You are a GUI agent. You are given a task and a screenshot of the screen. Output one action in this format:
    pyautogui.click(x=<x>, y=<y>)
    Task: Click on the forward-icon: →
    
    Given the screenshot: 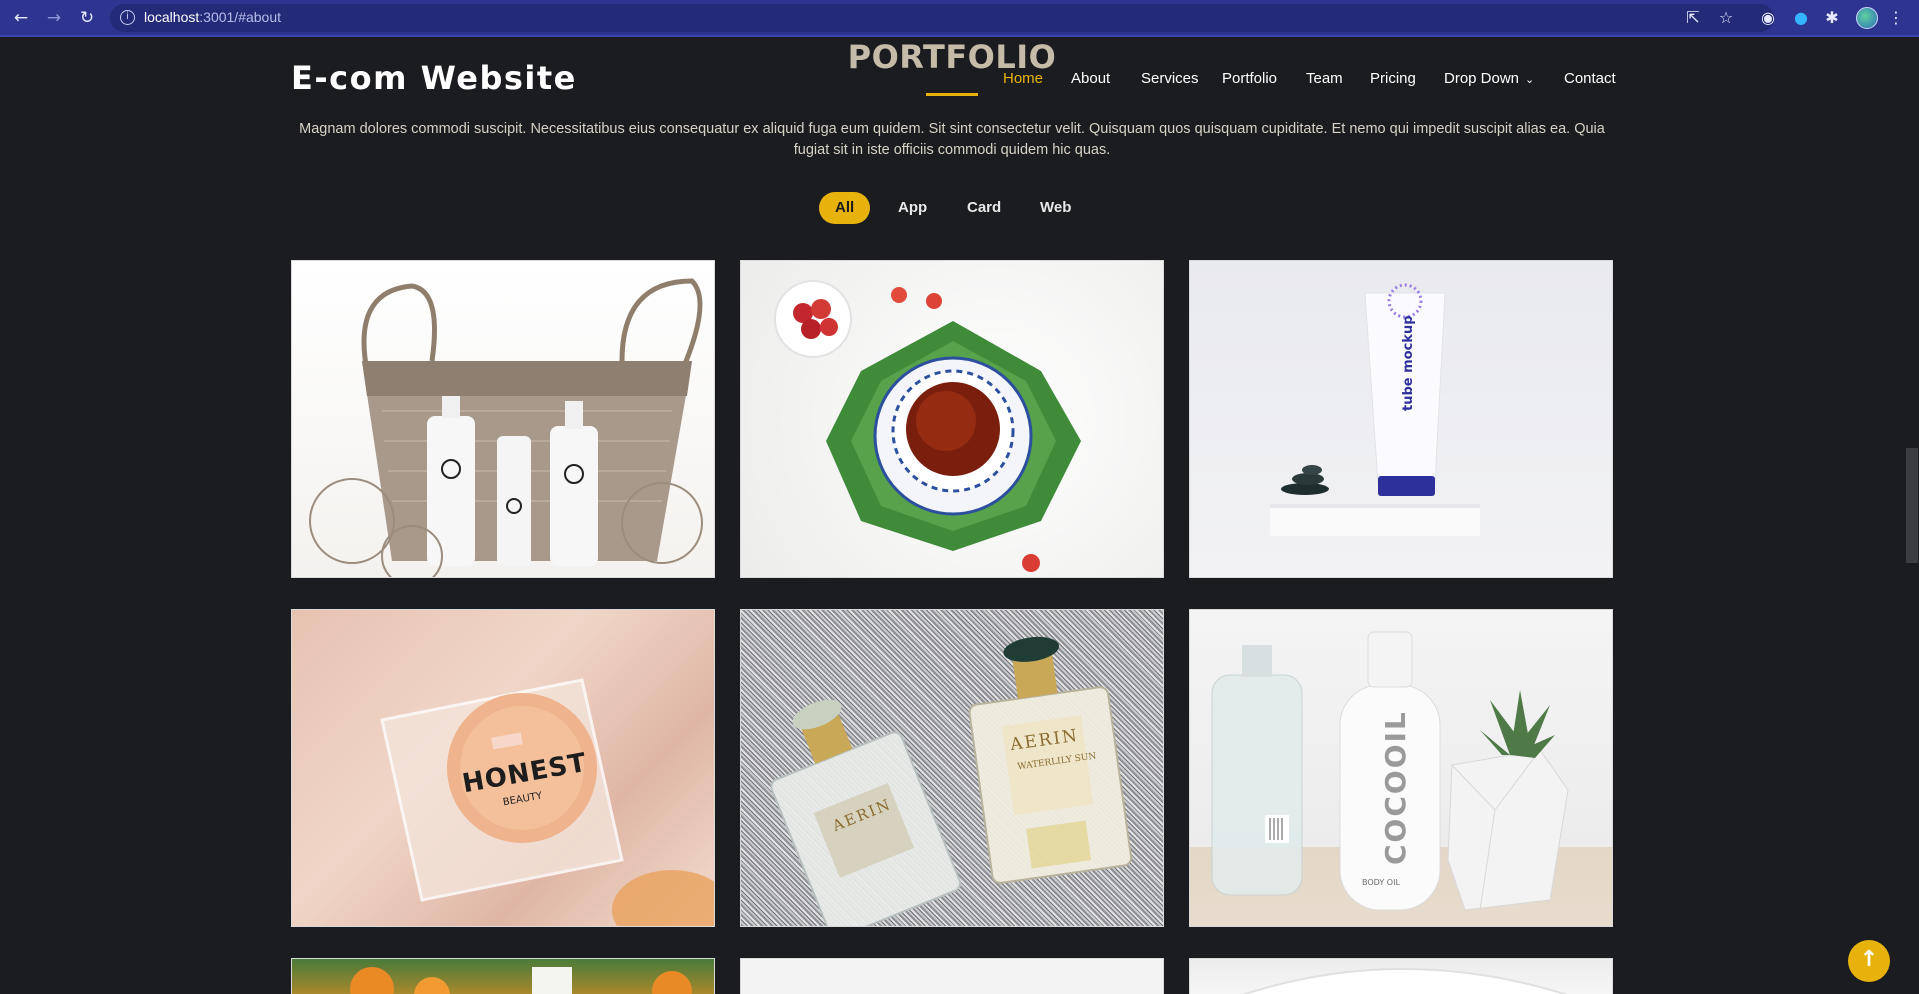 What is the action you would take?
    pyautogui.click(x=54, y=18)
    